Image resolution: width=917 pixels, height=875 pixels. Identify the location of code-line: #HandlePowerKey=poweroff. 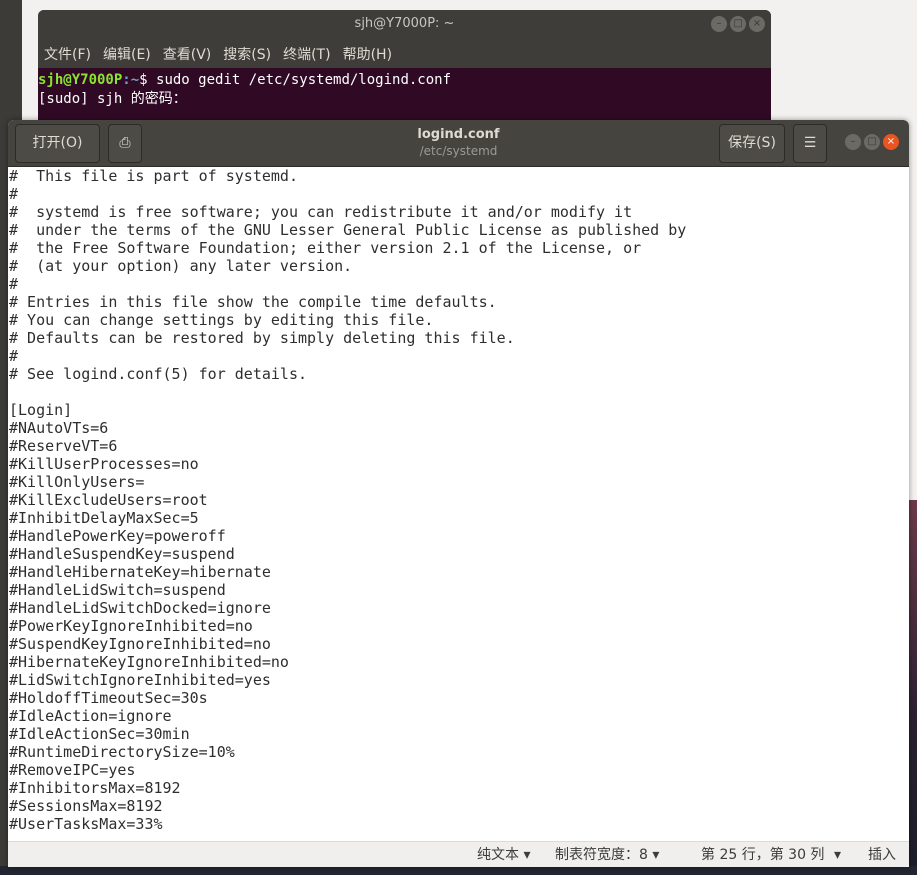
(117, 536).